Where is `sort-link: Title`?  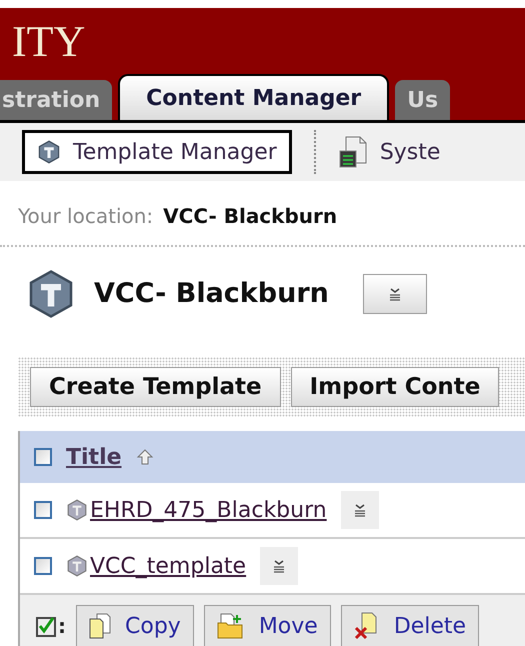 sort-link: Title is located at coordinates (94, 457).